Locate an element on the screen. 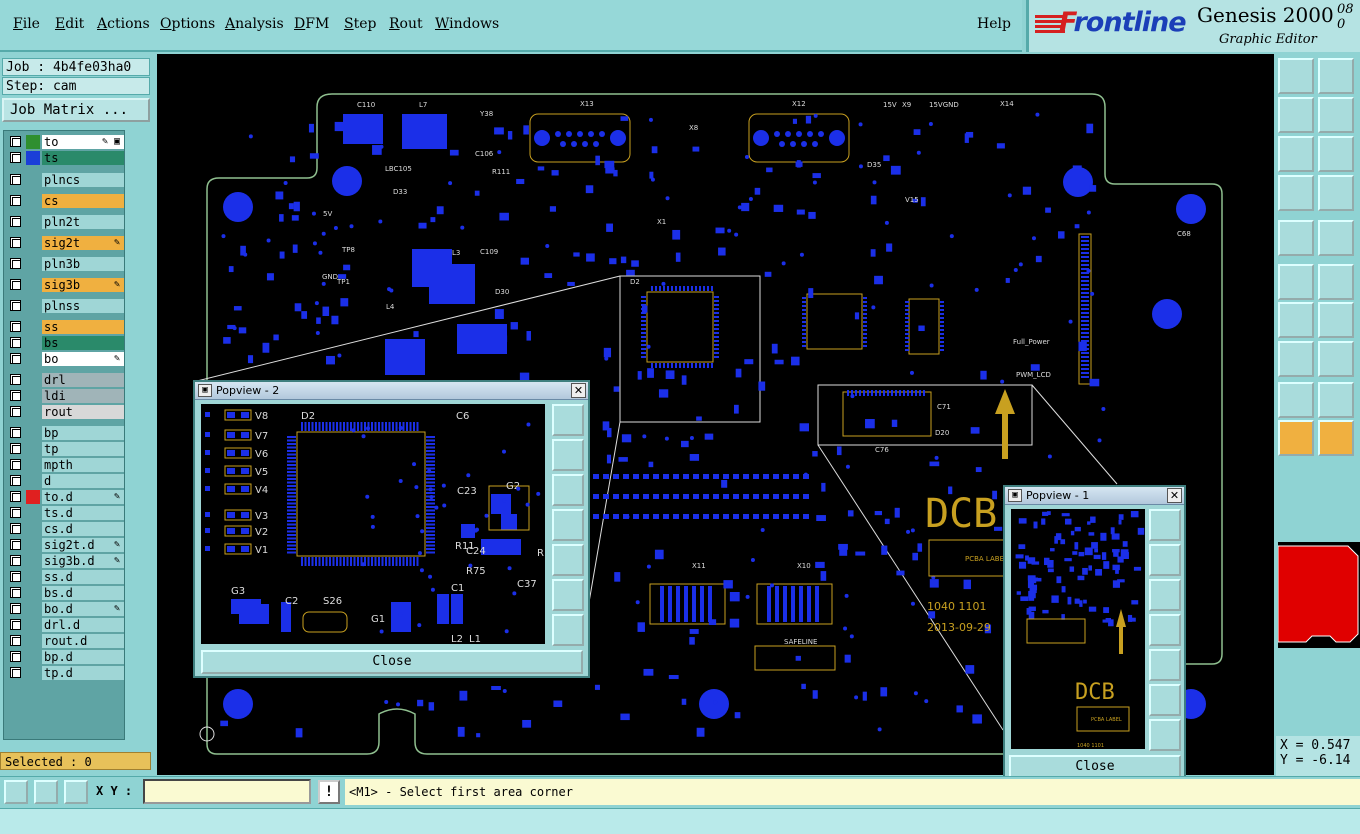 The width and height of the screenshot is (1360, 834). menu-file: File is located at coordinates (26, 24).